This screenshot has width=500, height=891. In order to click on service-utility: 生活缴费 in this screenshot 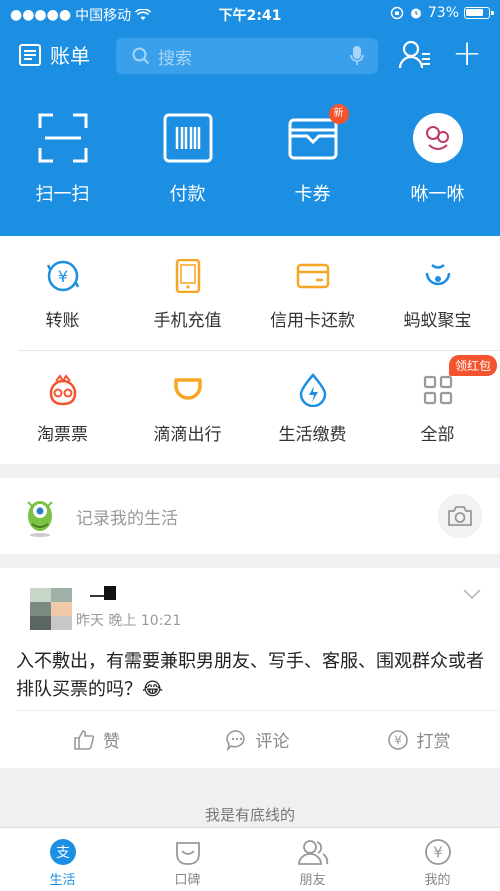, I will do `click(312, 407)`.